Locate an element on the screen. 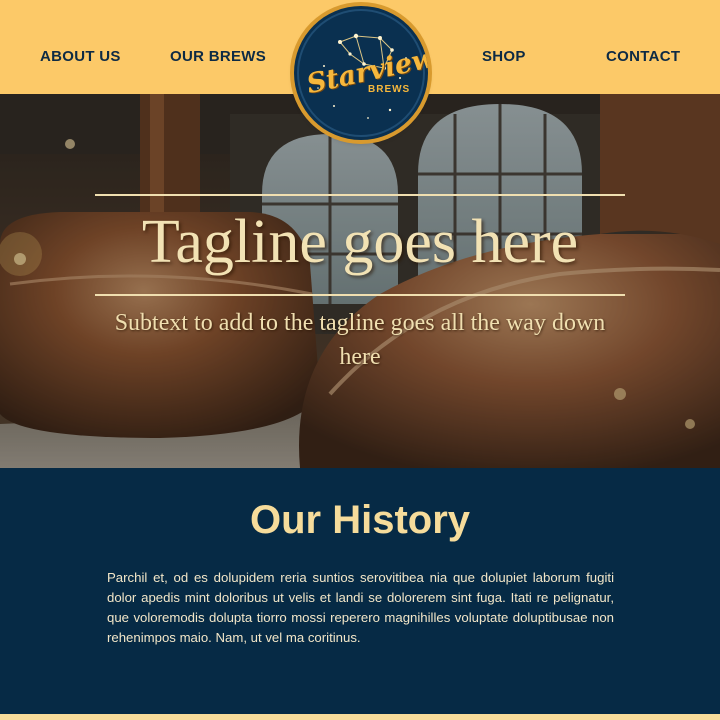 The image size is (720, 720). footer-strip is located at coordinates (360, 717).